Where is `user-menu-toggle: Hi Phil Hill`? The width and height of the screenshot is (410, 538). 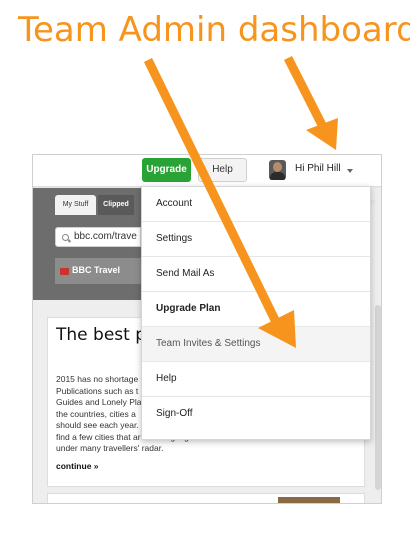 user-menu-toggle: Hi Phil Hill is located at coordinates (318, 168).